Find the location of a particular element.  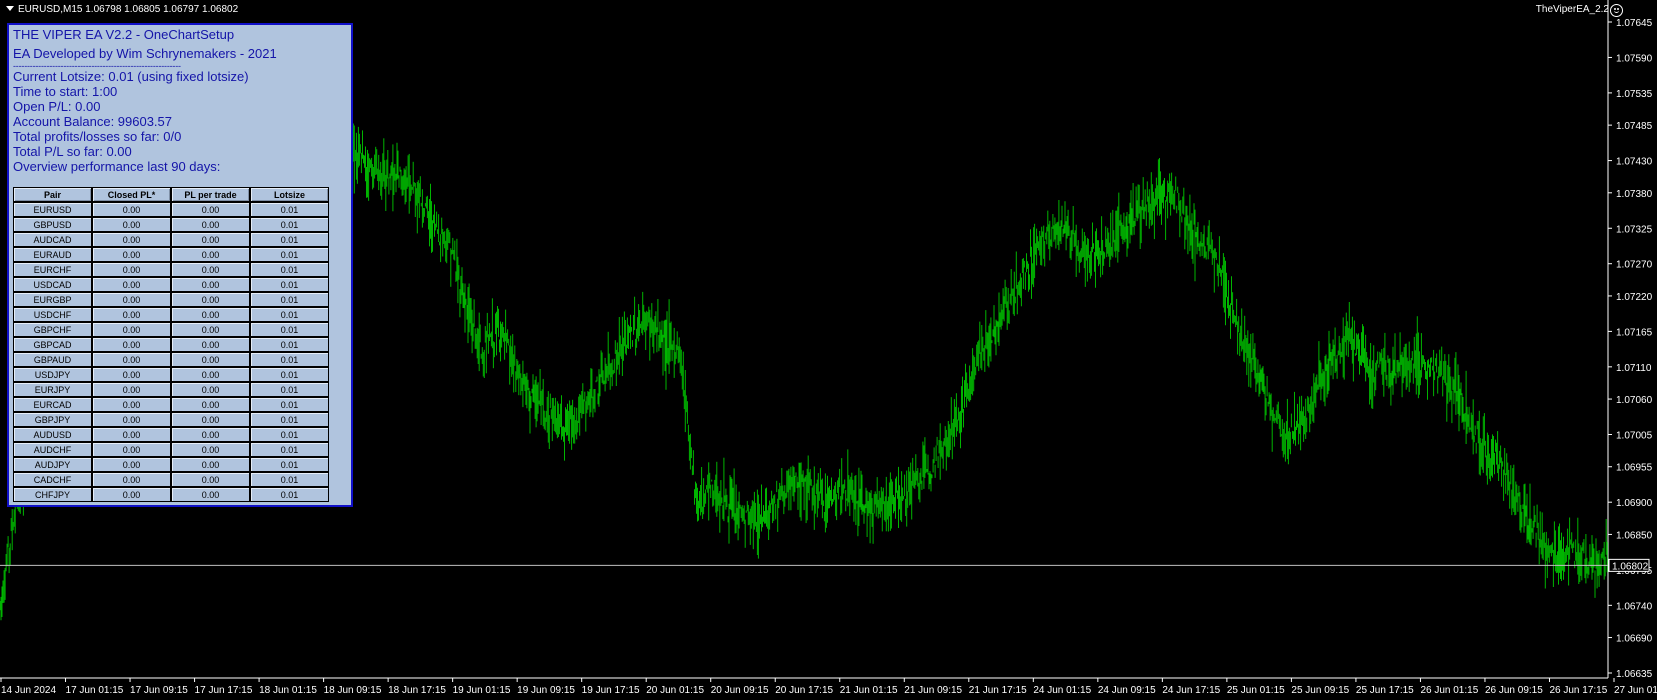

y-tick-label: 1.06850 is located at coordinates (1634, 535).